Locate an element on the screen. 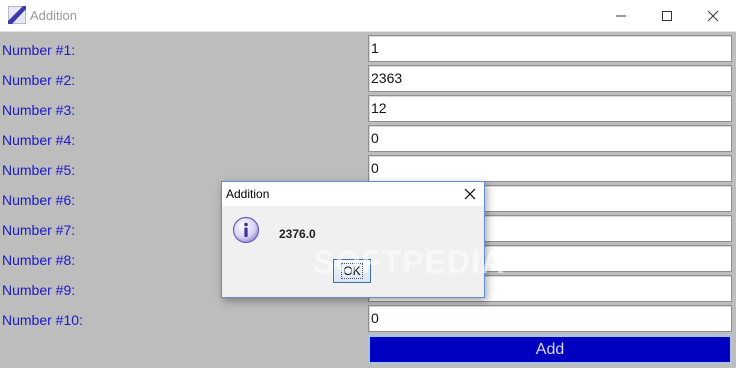 Image resolution: width=736 pixels, height=368 pixels. number-4-label: Number #4: is located at coordinates (39, 140).